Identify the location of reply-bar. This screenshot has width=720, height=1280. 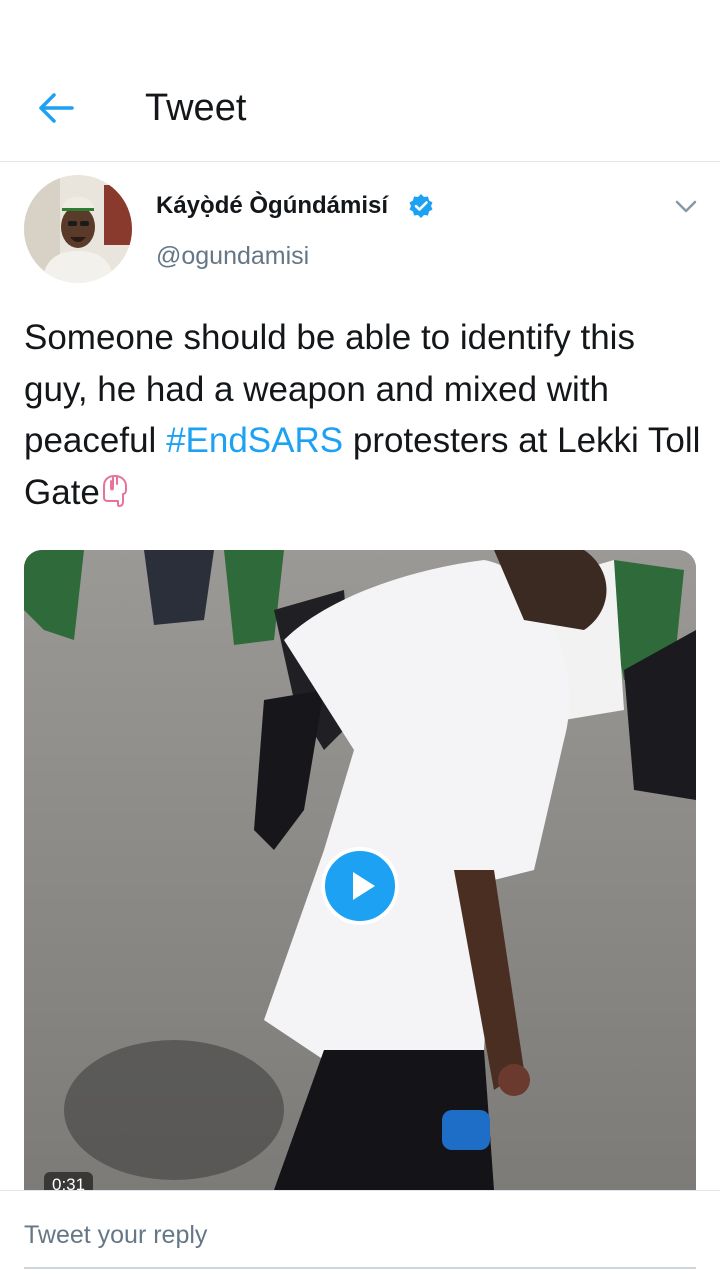
(360, 1235).